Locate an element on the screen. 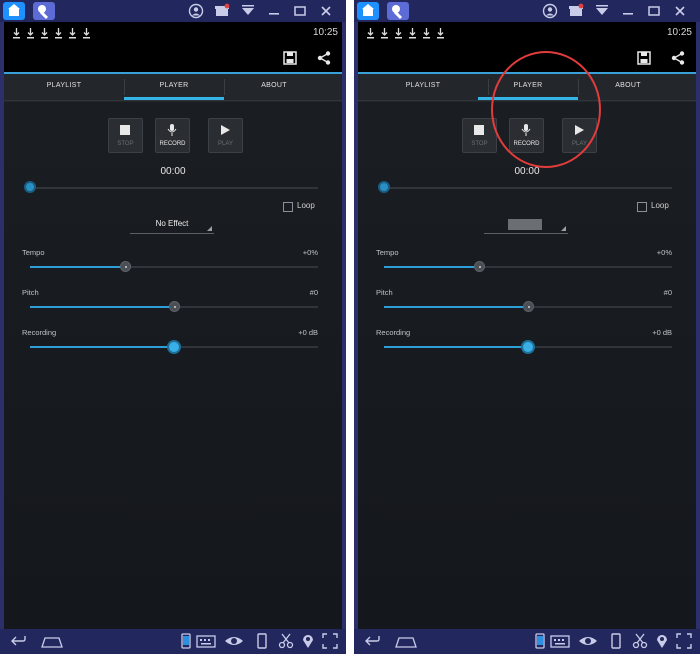  effect-spinner is located at coordinates (526, 225).